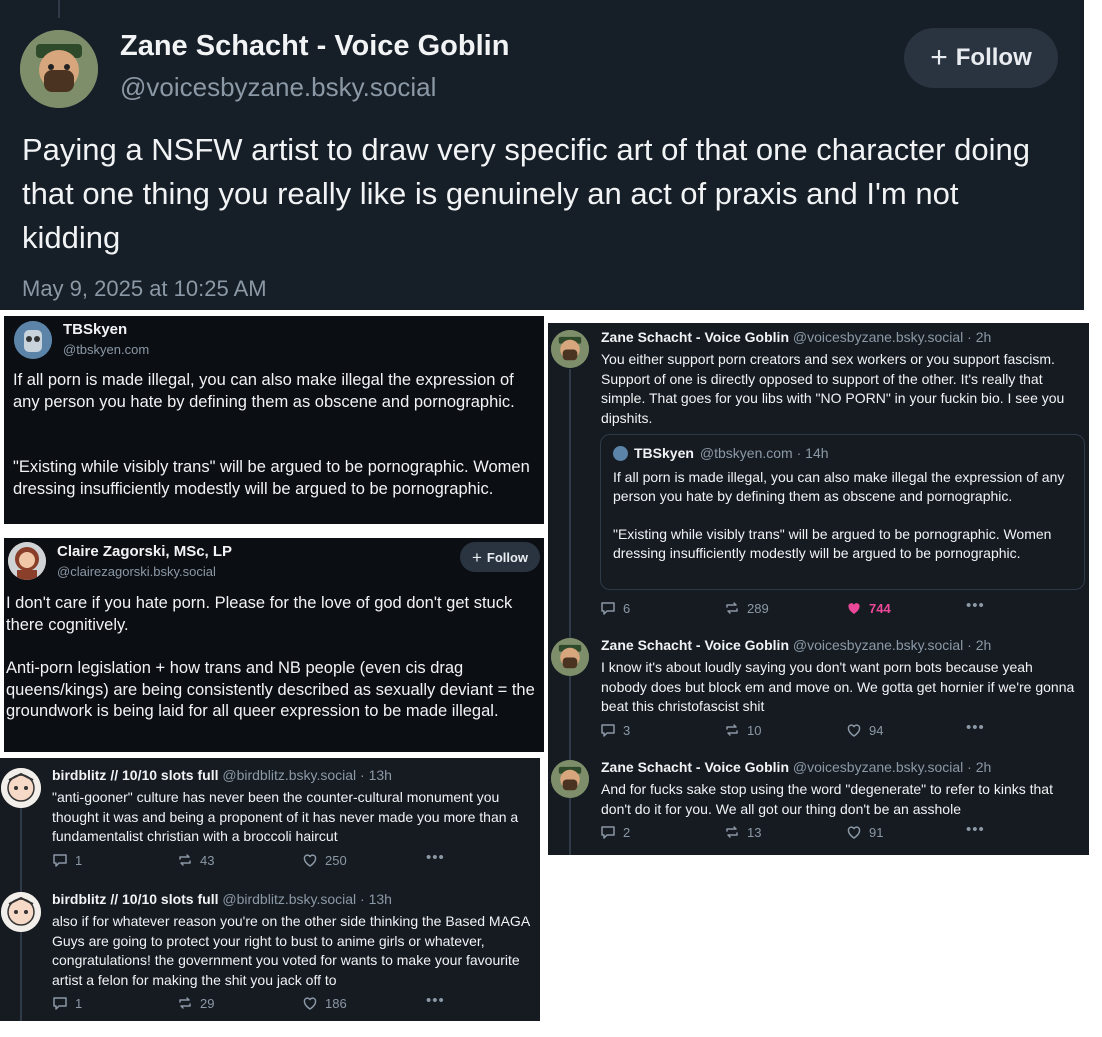 The height and width of the screenshot is (1037, 1102). What do you see at coordinates (615, 608) in the screenshot?
I see `reply-button: 6` at bounding box center [615, 608].